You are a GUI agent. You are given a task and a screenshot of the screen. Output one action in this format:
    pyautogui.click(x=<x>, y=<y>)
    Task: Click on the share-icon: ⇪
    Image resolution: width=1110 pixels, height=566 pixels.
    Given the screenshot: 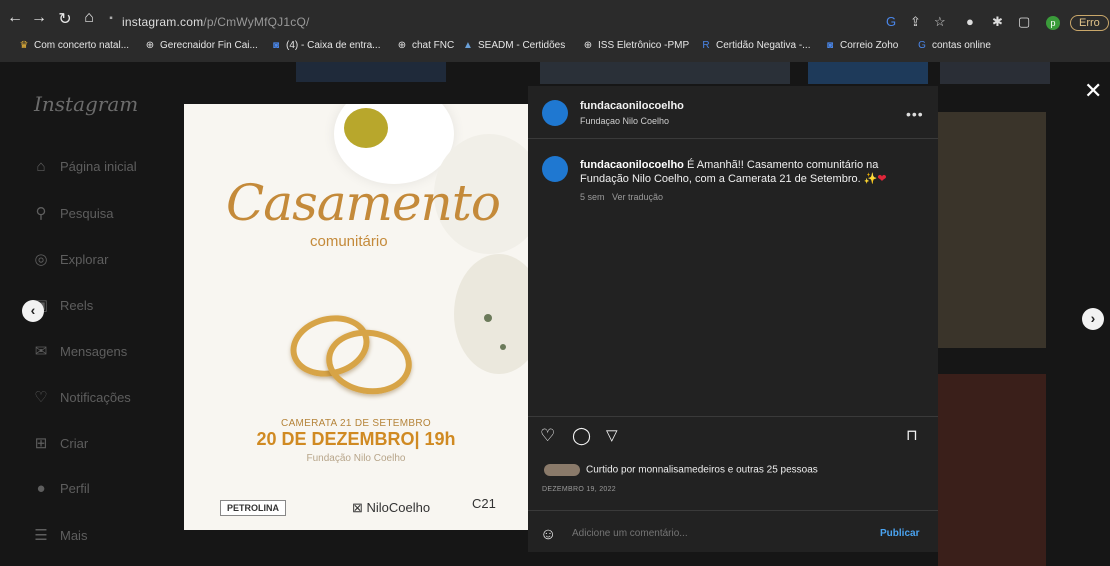 What is the action you would take?
    pyautogui.click(x=915, y=22)
    